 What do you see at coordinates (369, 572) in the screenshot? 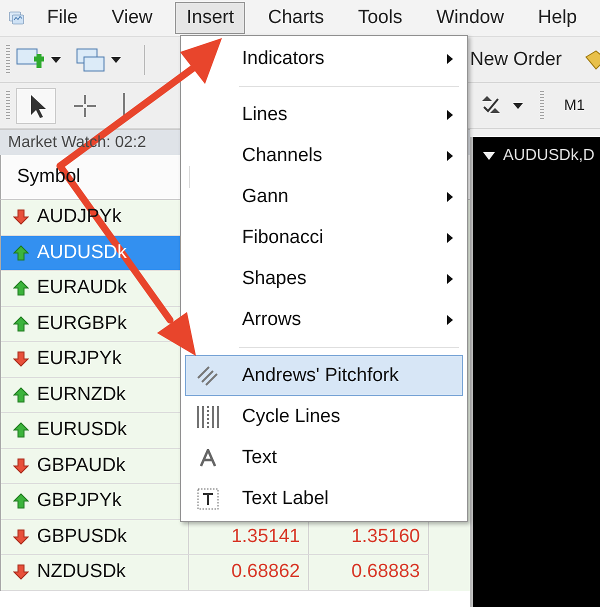
I see `ask-cell: 0.68883` at bounding box center [369, 572].